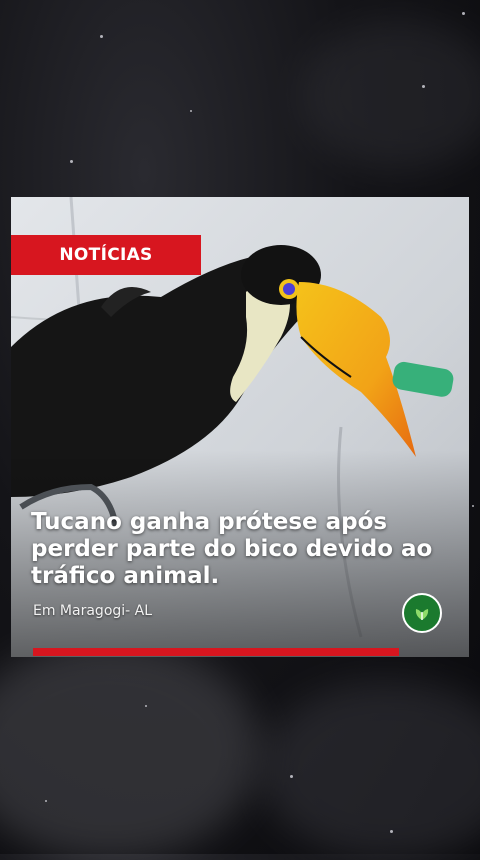 Image resolution: width=480 pixels, height=860 pixels. Describe the element at coordinates (106, 255) in the screenshot. I see `news-category-badge: NOTÍCIAS` at that location.